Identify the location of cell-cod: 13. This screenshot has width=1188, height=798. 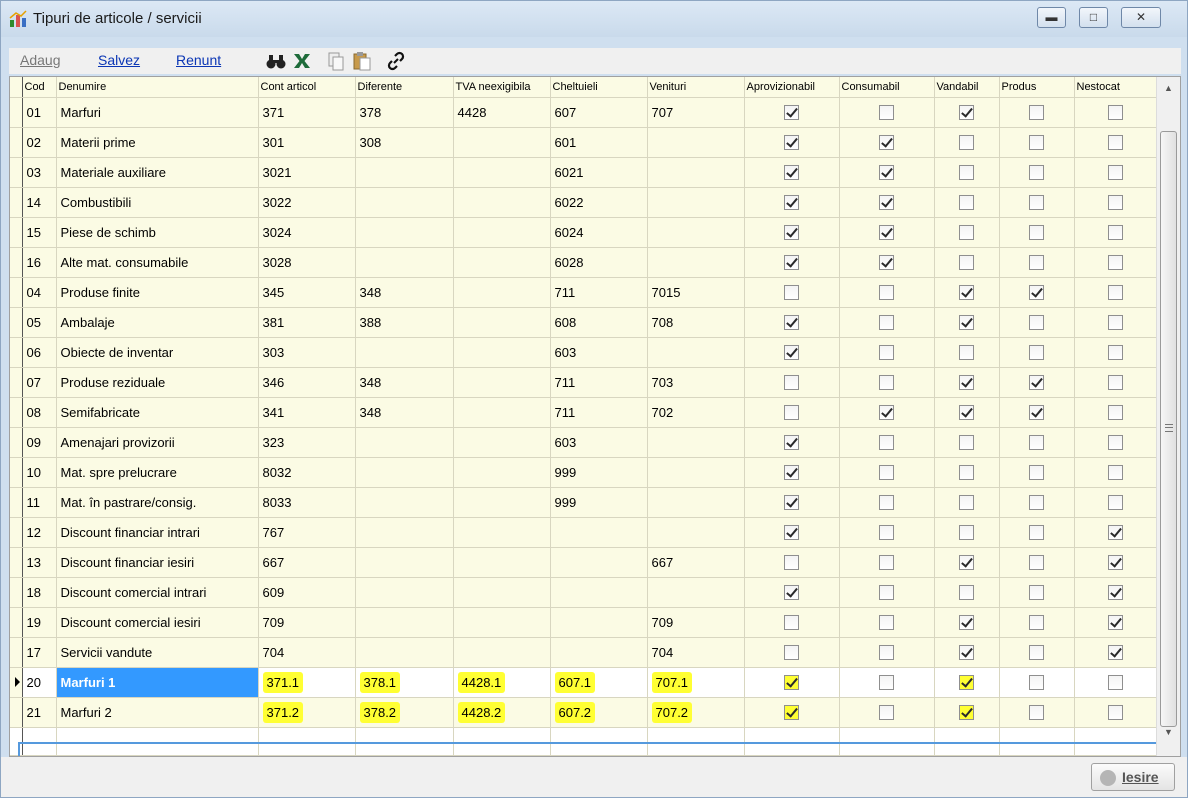
(39, 562).